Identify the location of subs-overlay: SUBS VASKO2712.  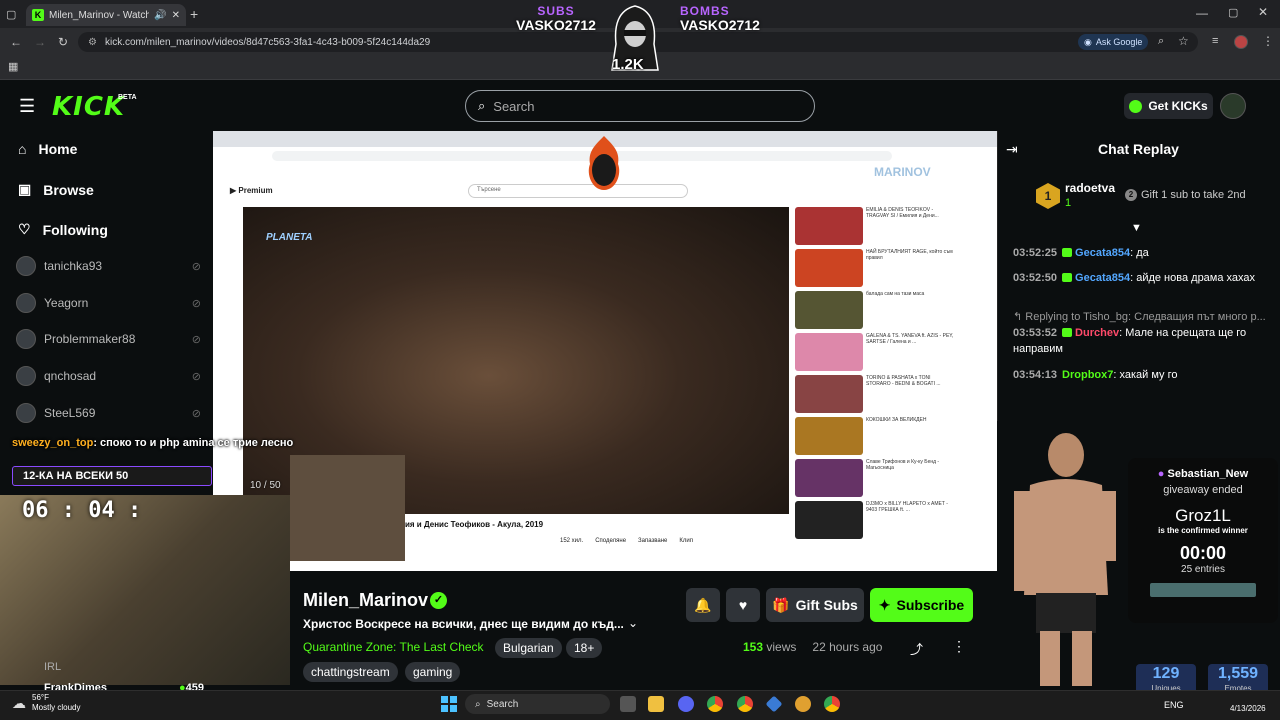
(556, 18).